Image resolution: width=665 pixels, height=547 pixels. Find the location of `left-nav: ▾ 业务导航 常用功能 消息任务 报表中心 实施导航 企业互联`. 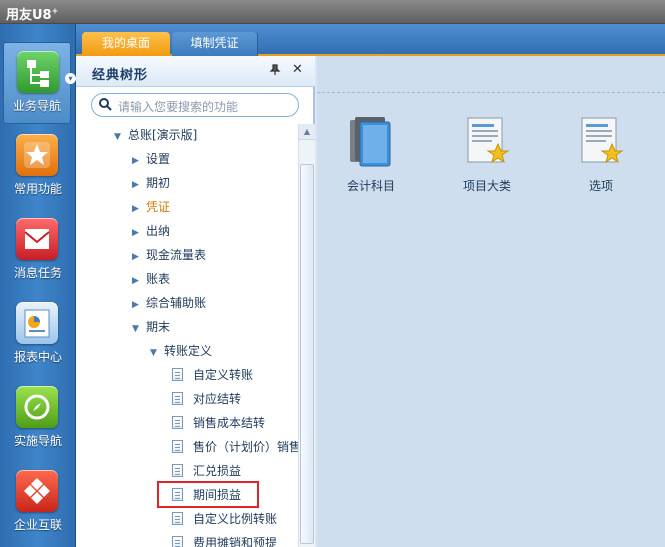

left-nav: ▾ 业务导航 常用功能 消息任务 报表中心 实施导航 企业互联 is located at coordinates (38, 285).